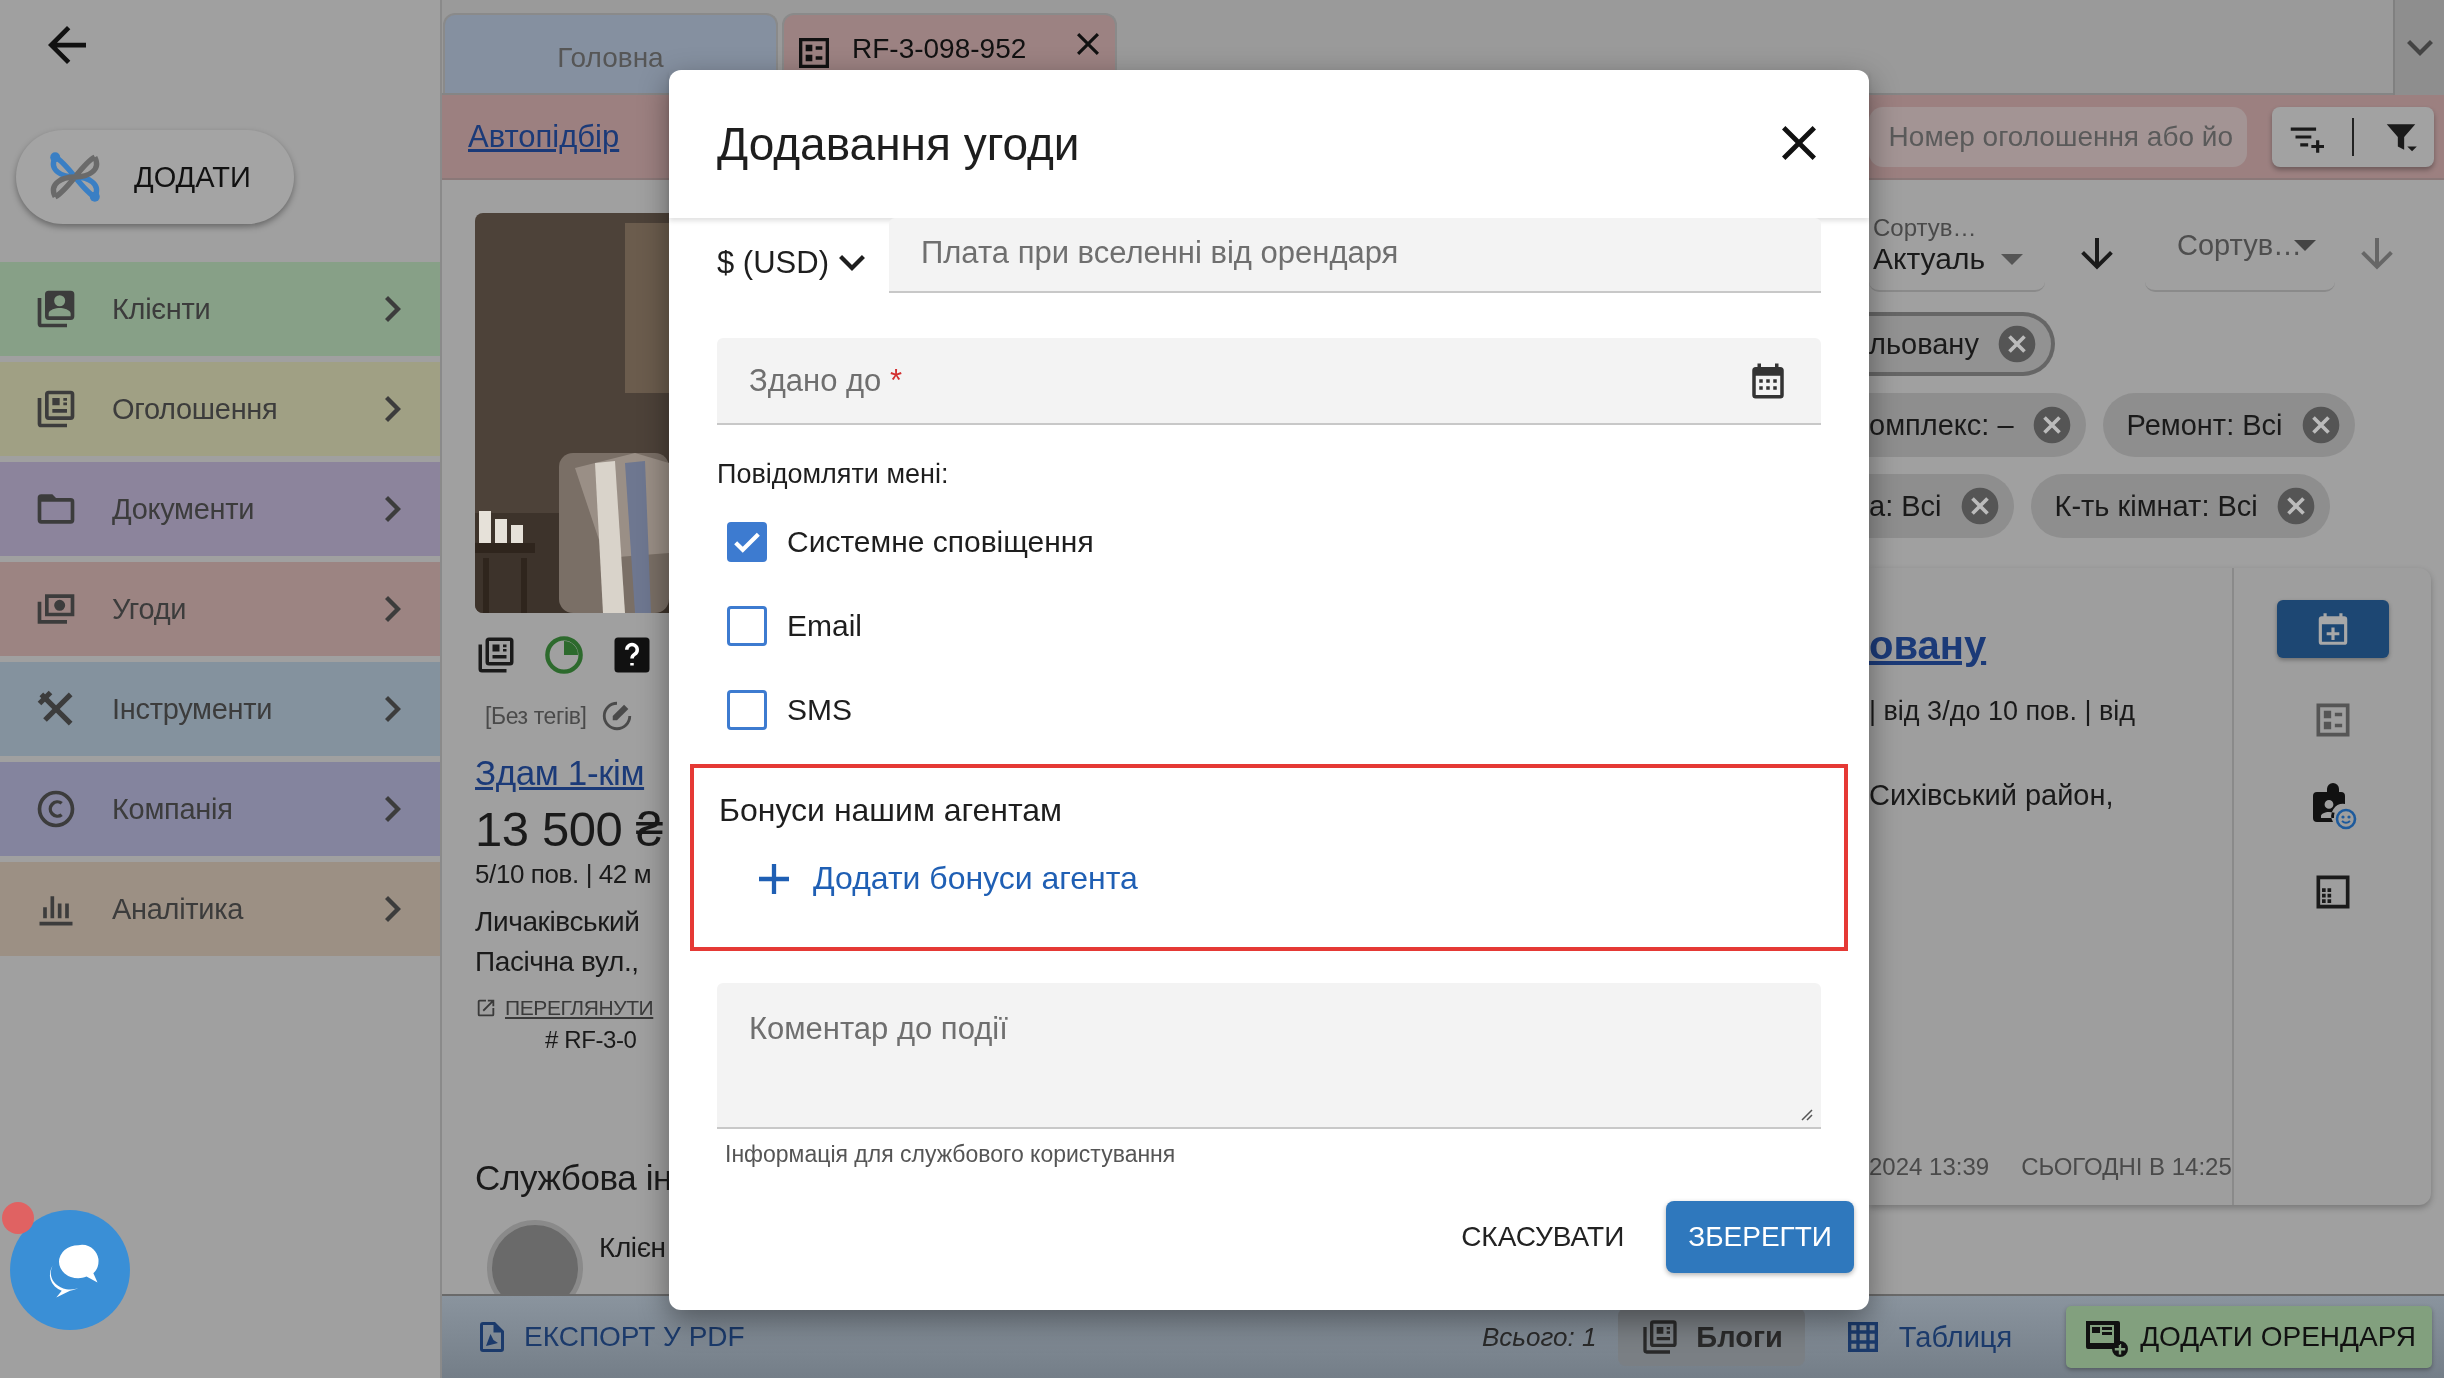 The height and width of the screenshot is (1378, 2444). Describe the element at coordinates (558, 922) in the screenshot. I see `address-line: Личаківський` at that location.